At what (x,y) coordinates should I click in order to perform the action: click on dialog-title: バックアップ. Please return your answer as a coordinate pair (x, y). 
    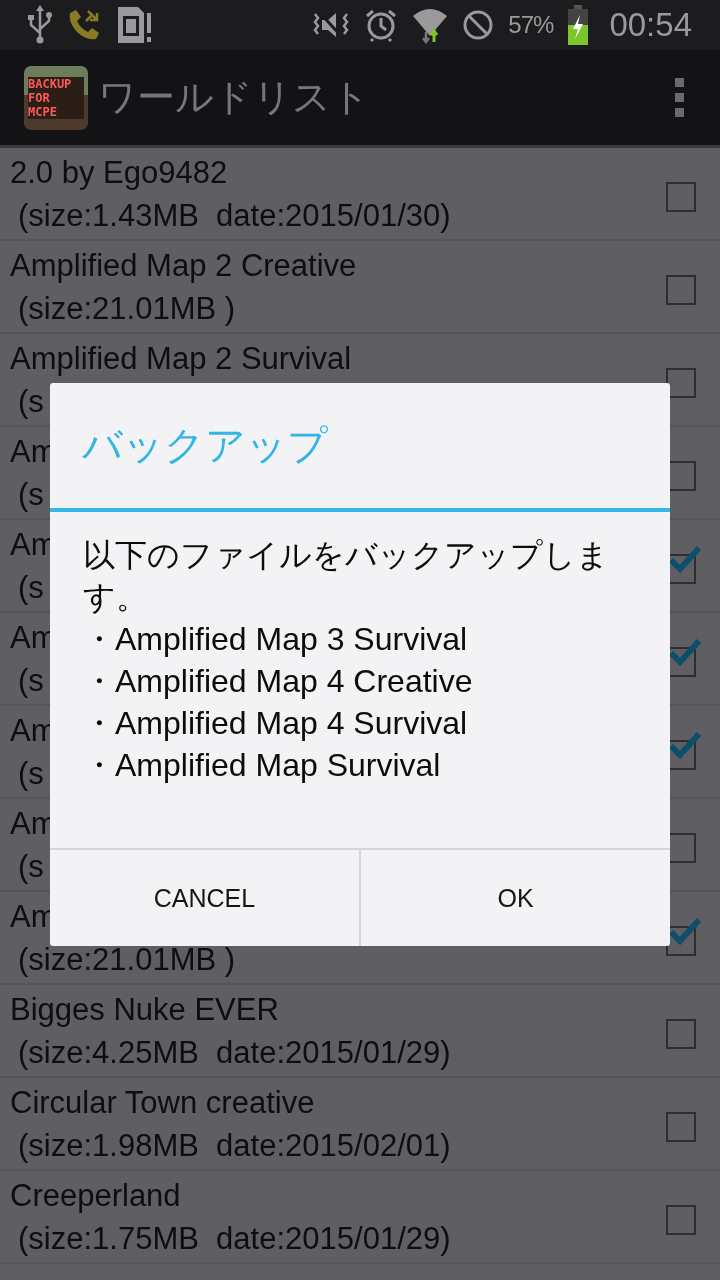
    Looking at the image, I should click on (360, 447).